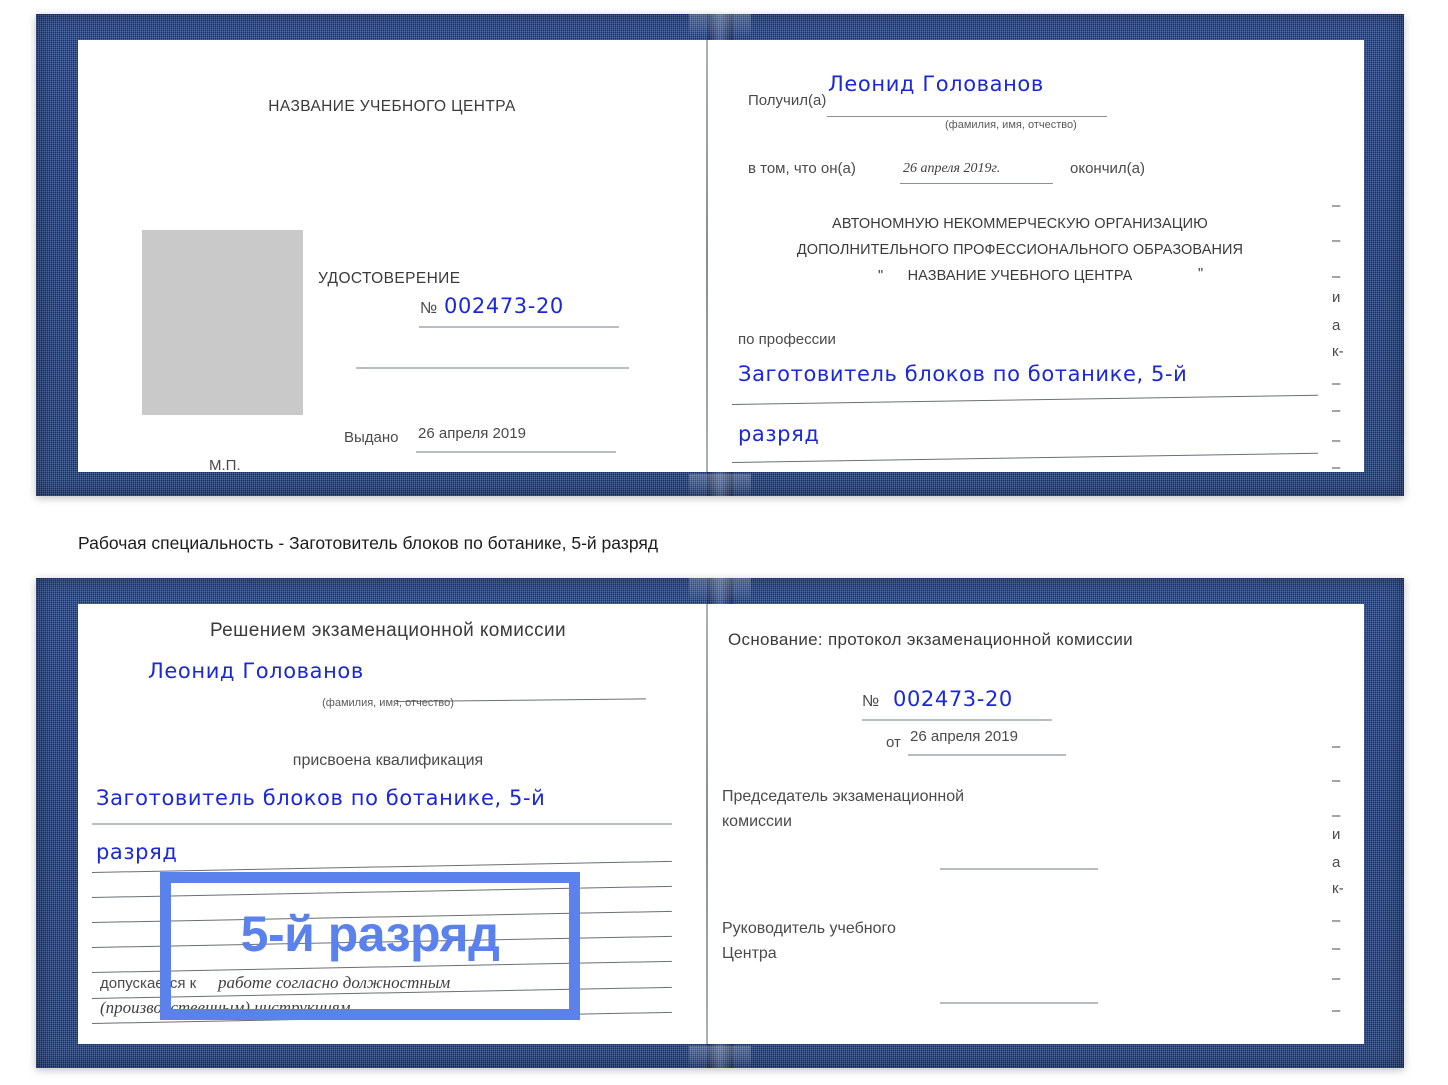  Describe the element at coordinates (388, 703) in the screenshot. I see `recipient-name-hint: (фамилия, имя, отчество)` at that location.